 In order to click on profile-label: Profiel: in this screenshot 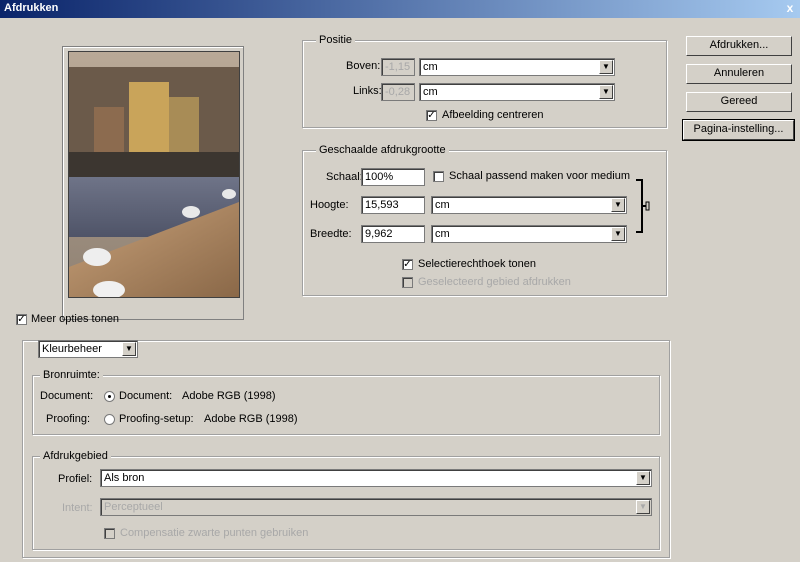, I will do `click(75, 479)`.